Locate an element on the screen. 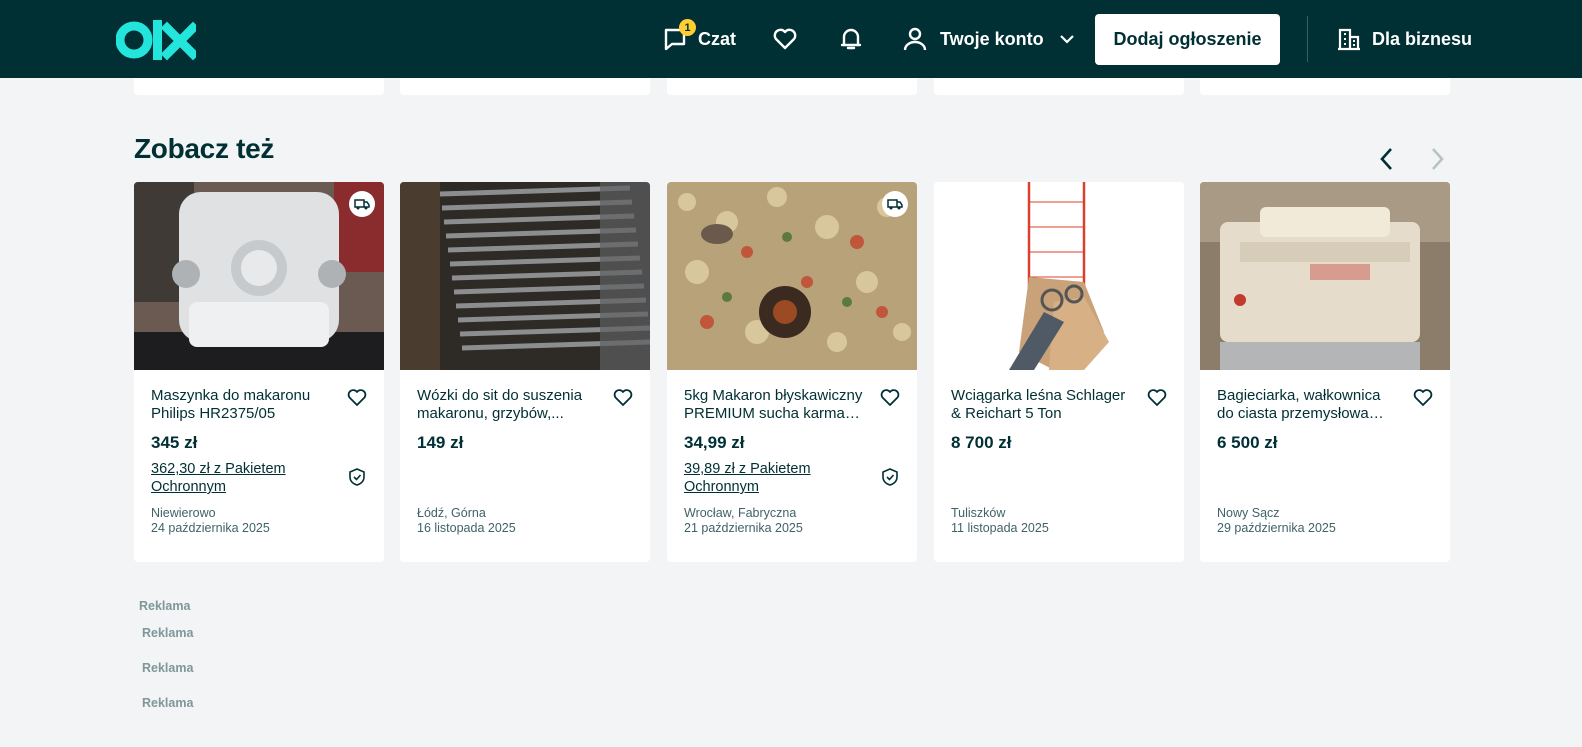  chat-unread-badge: 1 is located at coordinates (687, 27).